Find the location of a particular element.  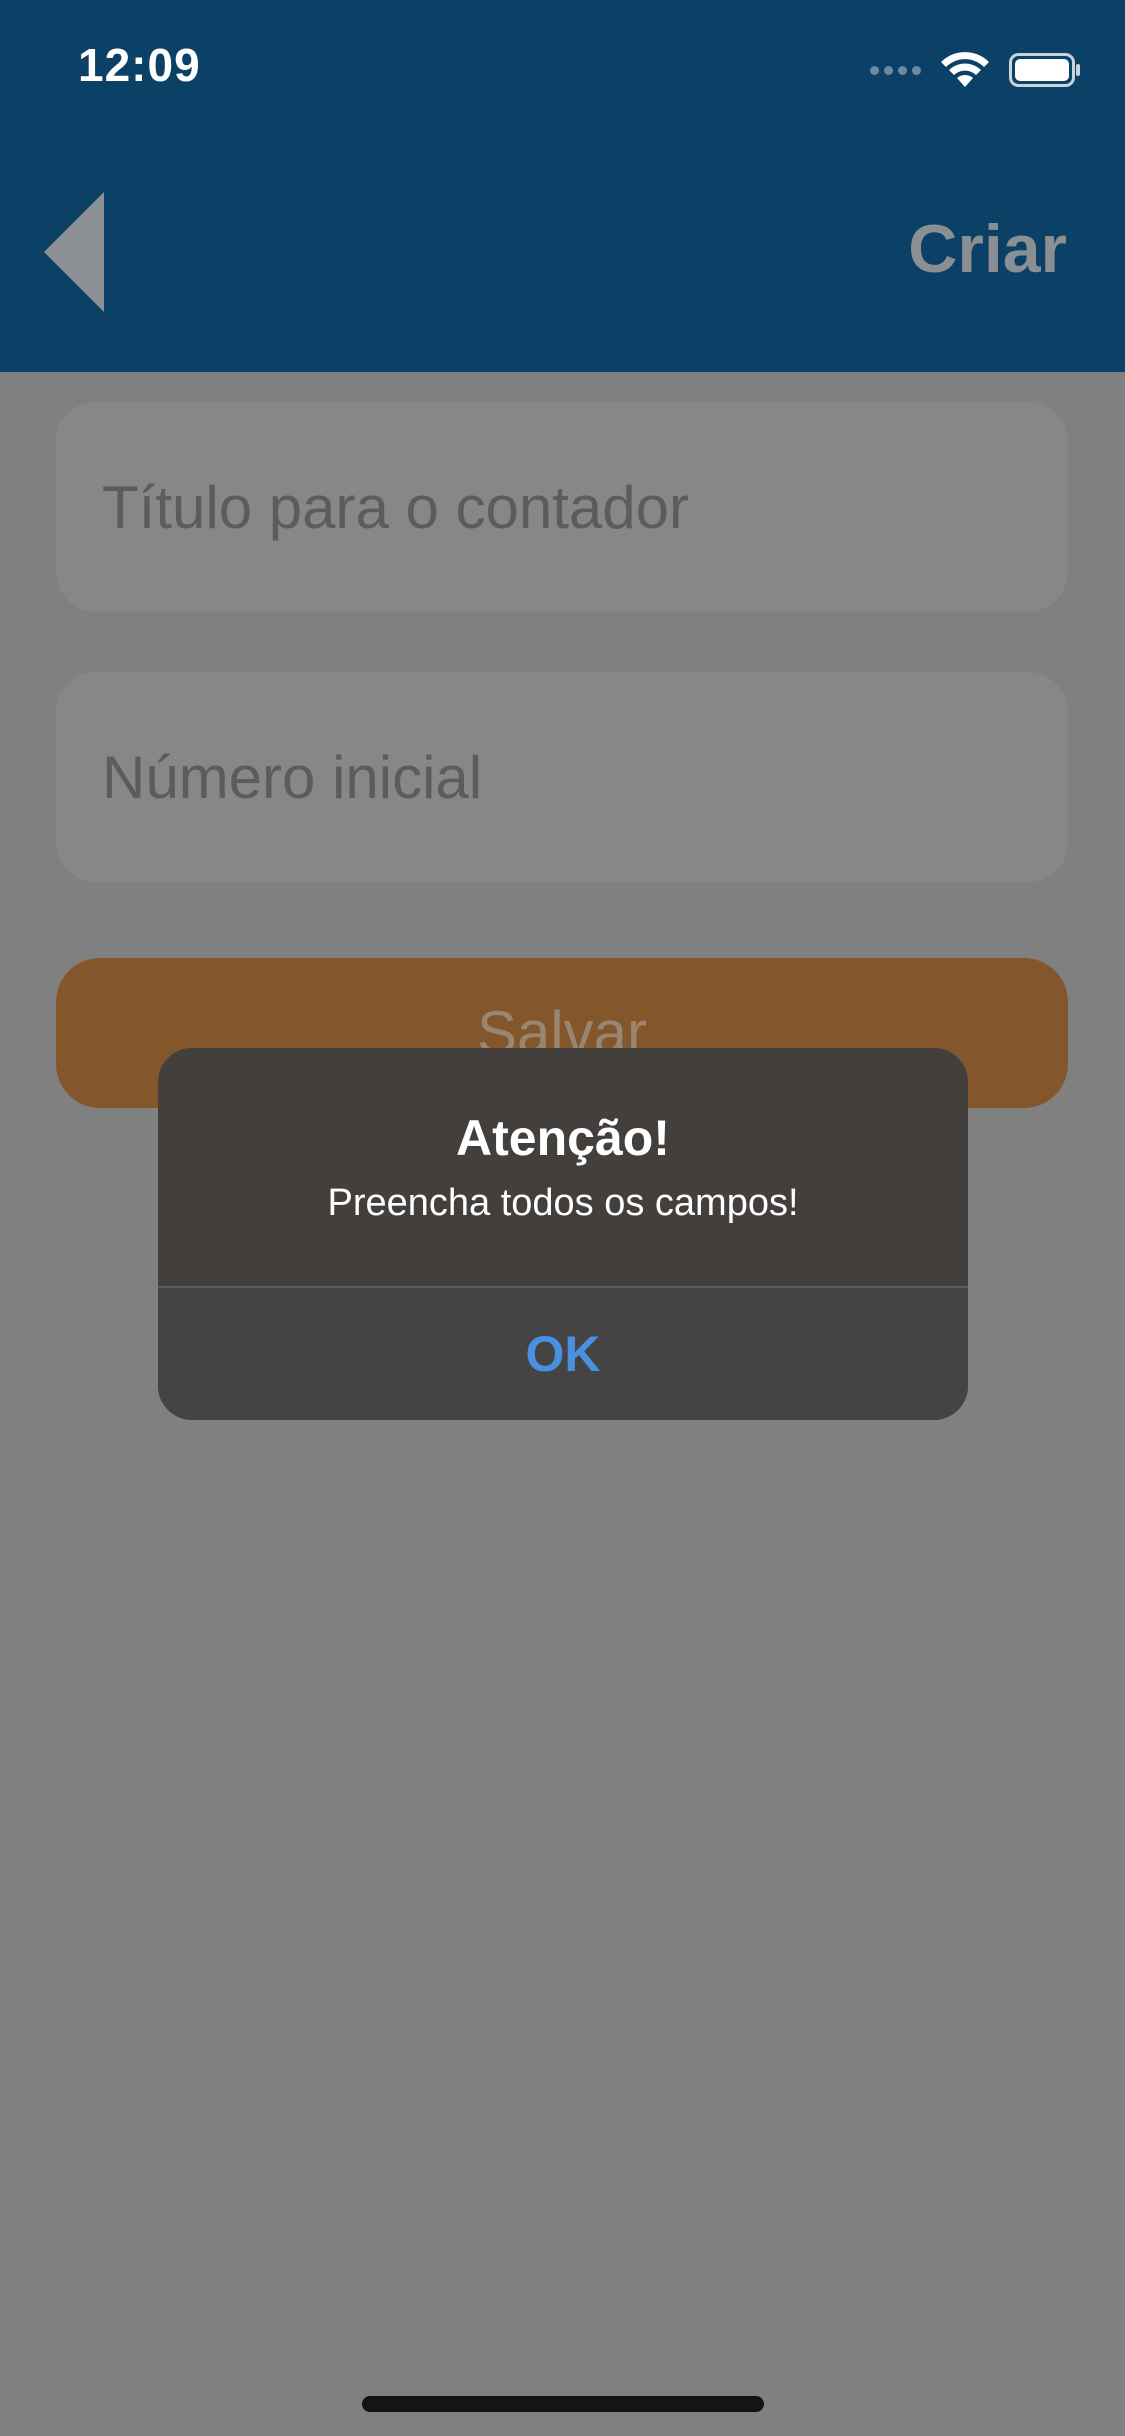

alert-body: Atenção! Preencha todos os campos! is located at coordinates (563, 1167).